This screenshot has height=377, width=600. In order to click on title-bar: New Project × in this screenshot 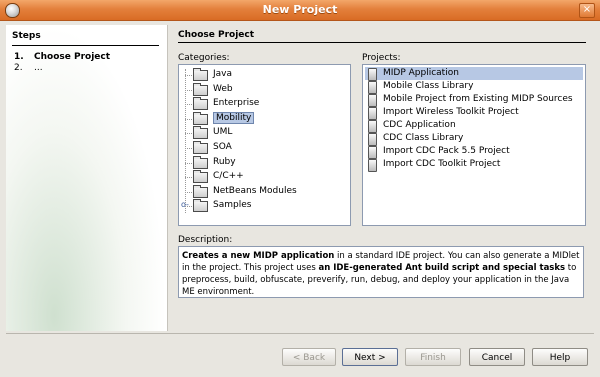, I will do `click(300, 10)`.